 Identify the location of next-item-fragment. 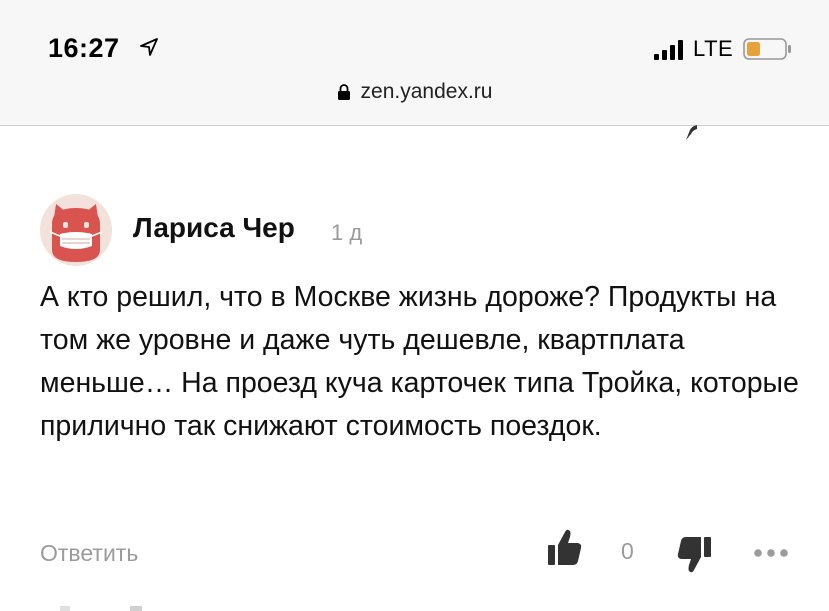
(101, 608).